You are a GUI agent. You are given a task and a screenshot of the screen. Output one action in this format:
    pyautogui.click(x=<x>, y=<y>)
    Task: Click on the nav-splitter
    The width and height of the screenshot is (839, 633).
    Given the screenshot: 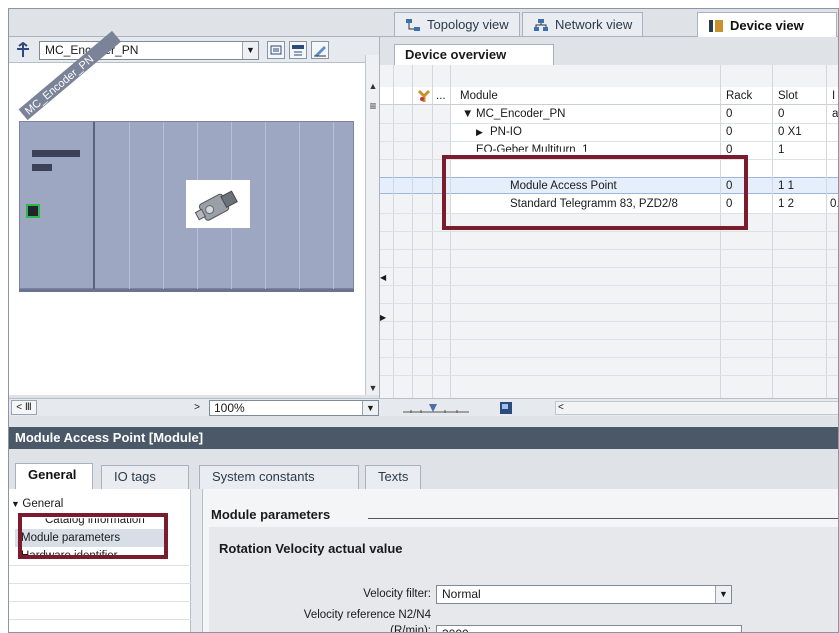 What is the action you would take?
    pyautogui.click(x=197, y=560)
    